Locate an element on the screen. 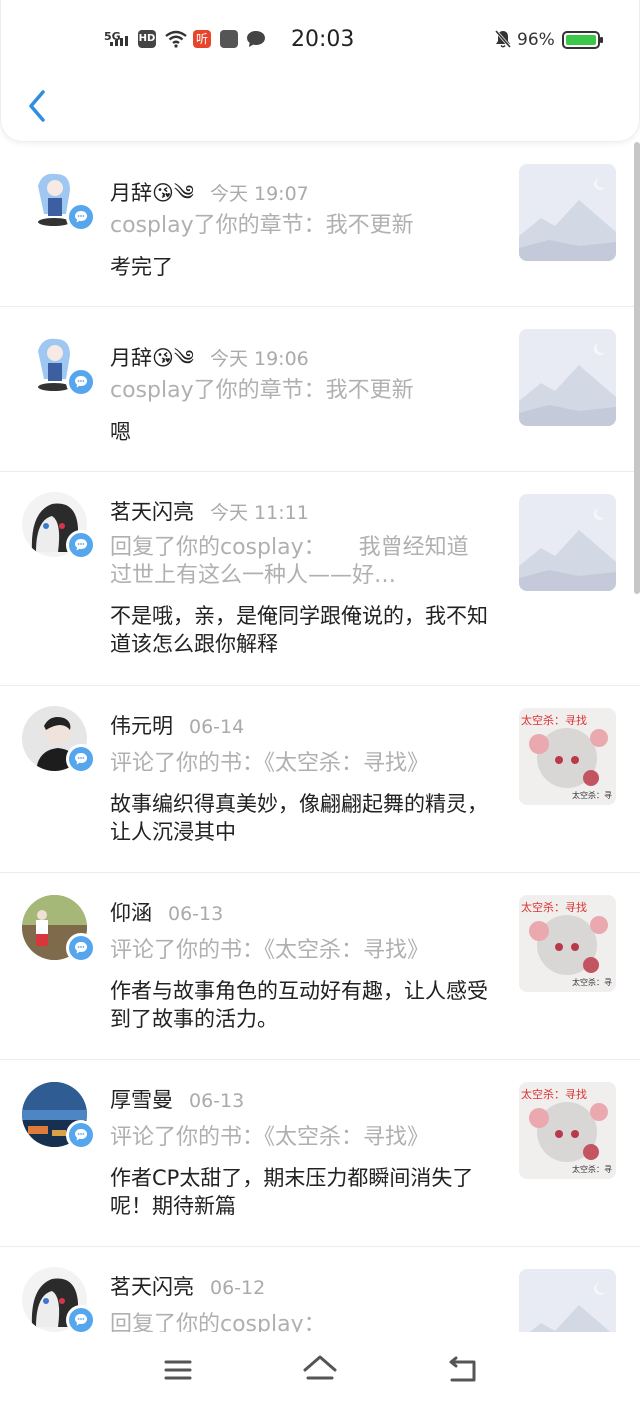 This screenshot has width=640, height=1408. timestamp: 今天 11:11 is located at coordinates (259, 513).